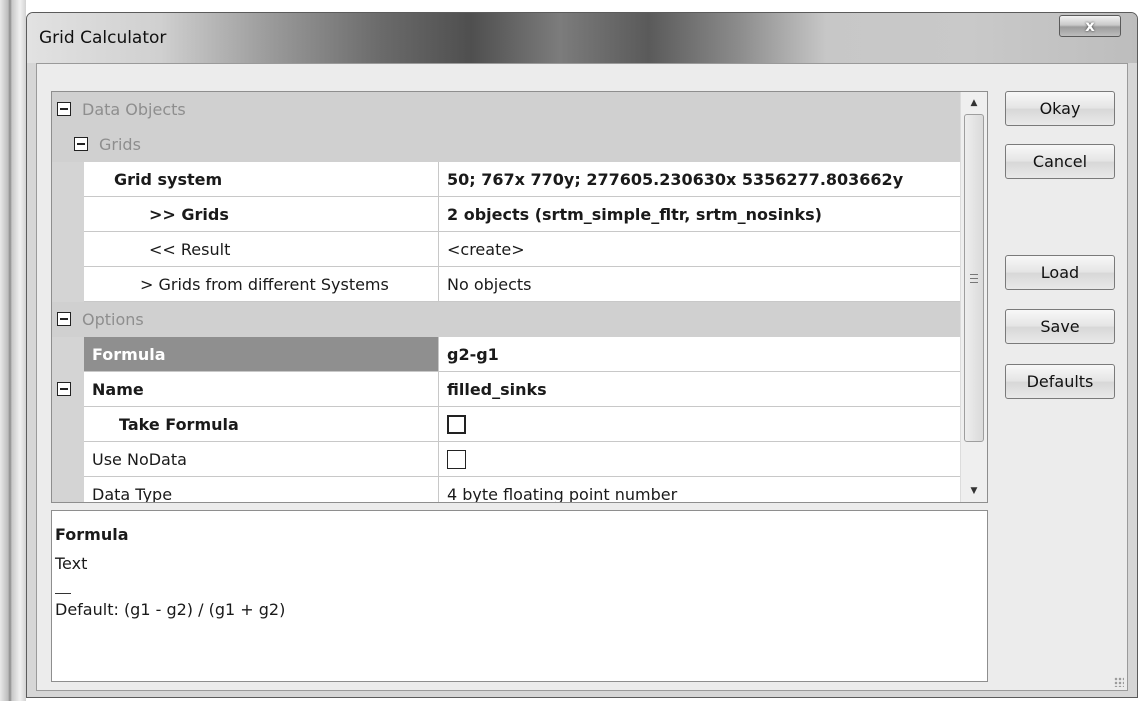 The height and width of the screenshot is (701, 1140). What do you see at coordinates (974, 491) in the screenshot?
I see `arrow-down-icon: ▼` at bounding box center [974, 491].